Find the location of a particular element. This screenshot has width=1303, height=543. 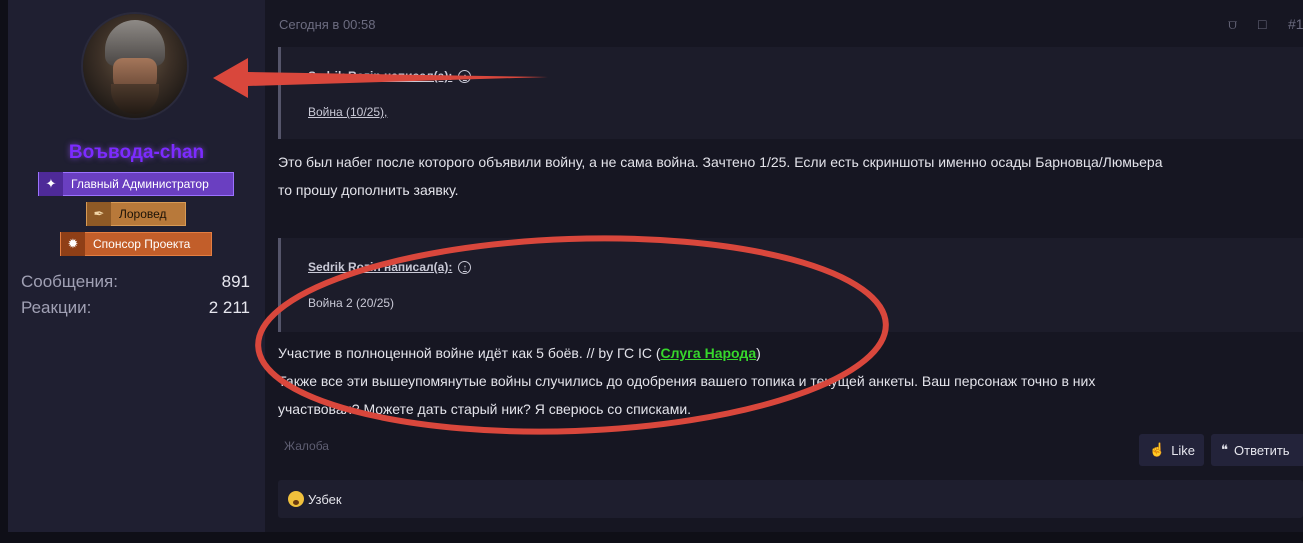

stat-value: 891 is located at coordinates (235, 281).